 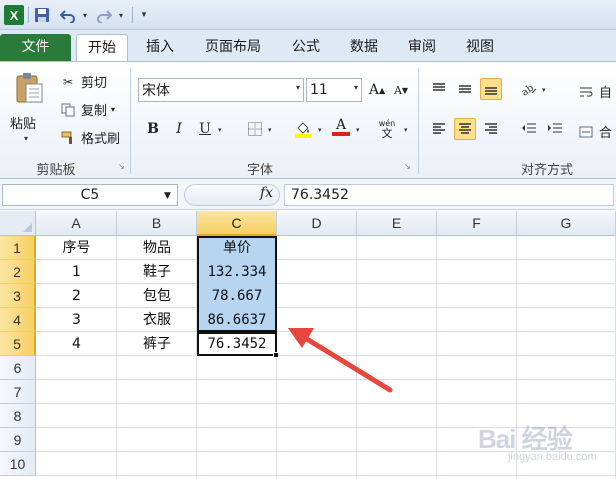 I want to click on row-header-10: 10, so click(x=18, y=464).